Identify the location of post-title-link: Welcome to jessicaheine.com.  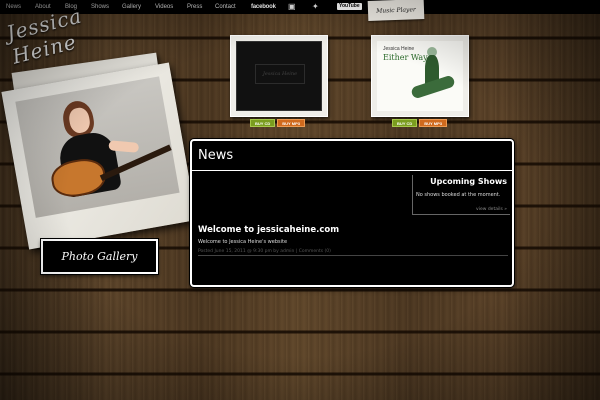
(268, 230).